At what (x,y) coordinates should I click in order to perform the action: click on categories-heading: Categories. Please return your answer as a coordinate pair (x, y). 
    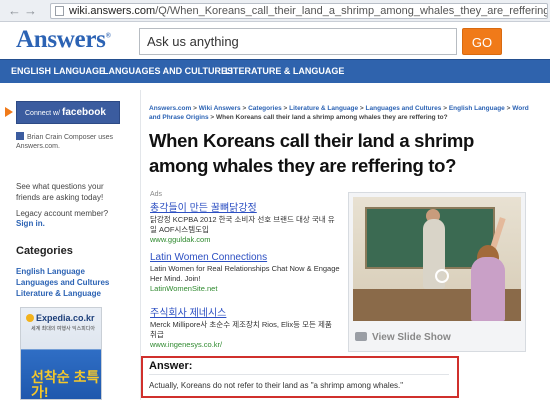
    Looking at the image, I should click on (44, 251).